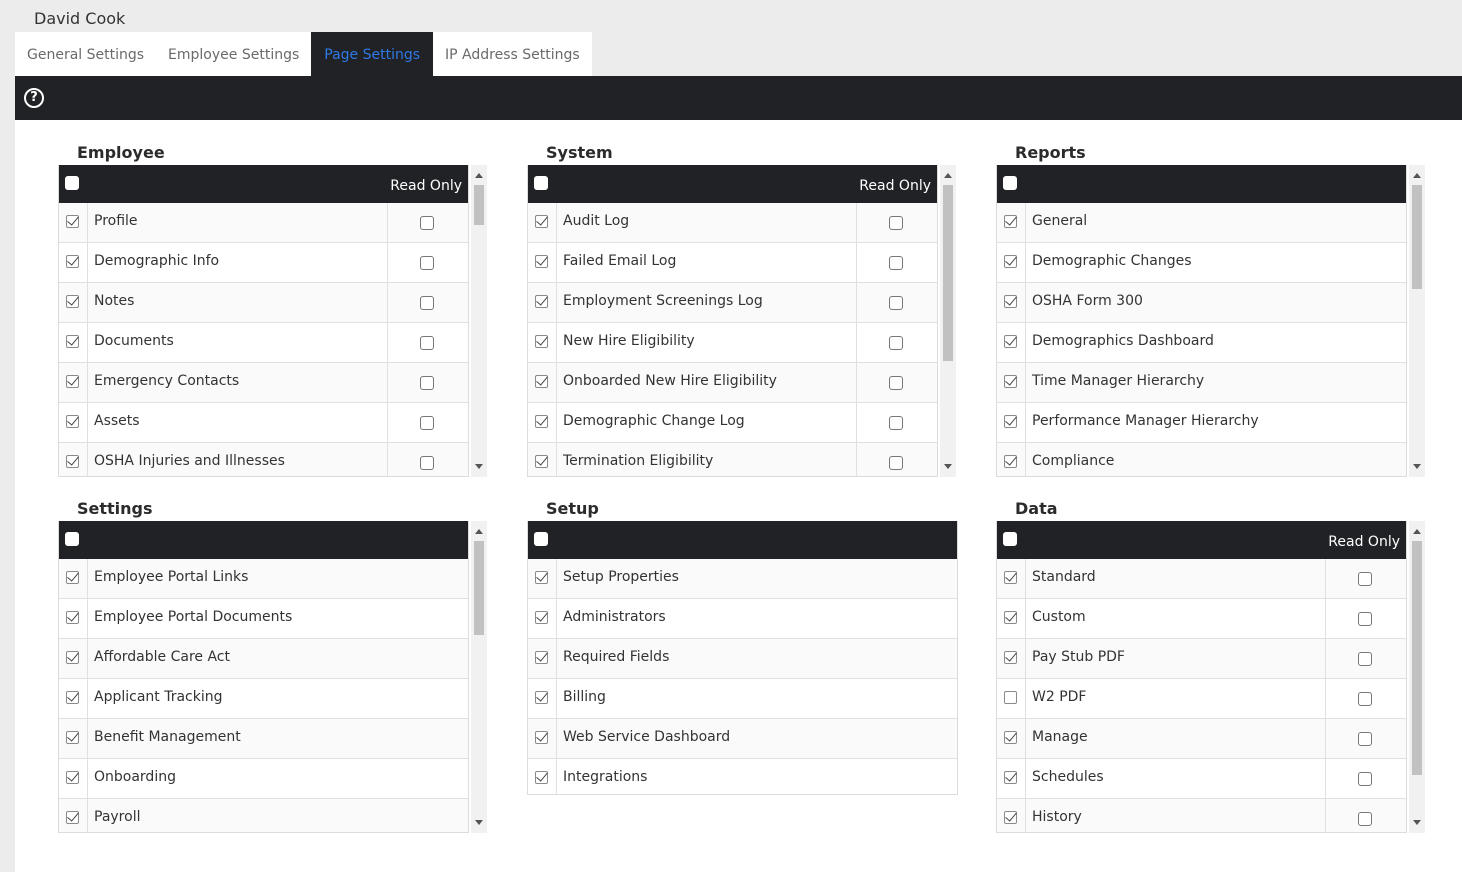 The height and width of the screenshot is (872, 1462). Describe the element at coordinates (742, 619) in the screenshot. I see `table-row: Administrators` at that location.